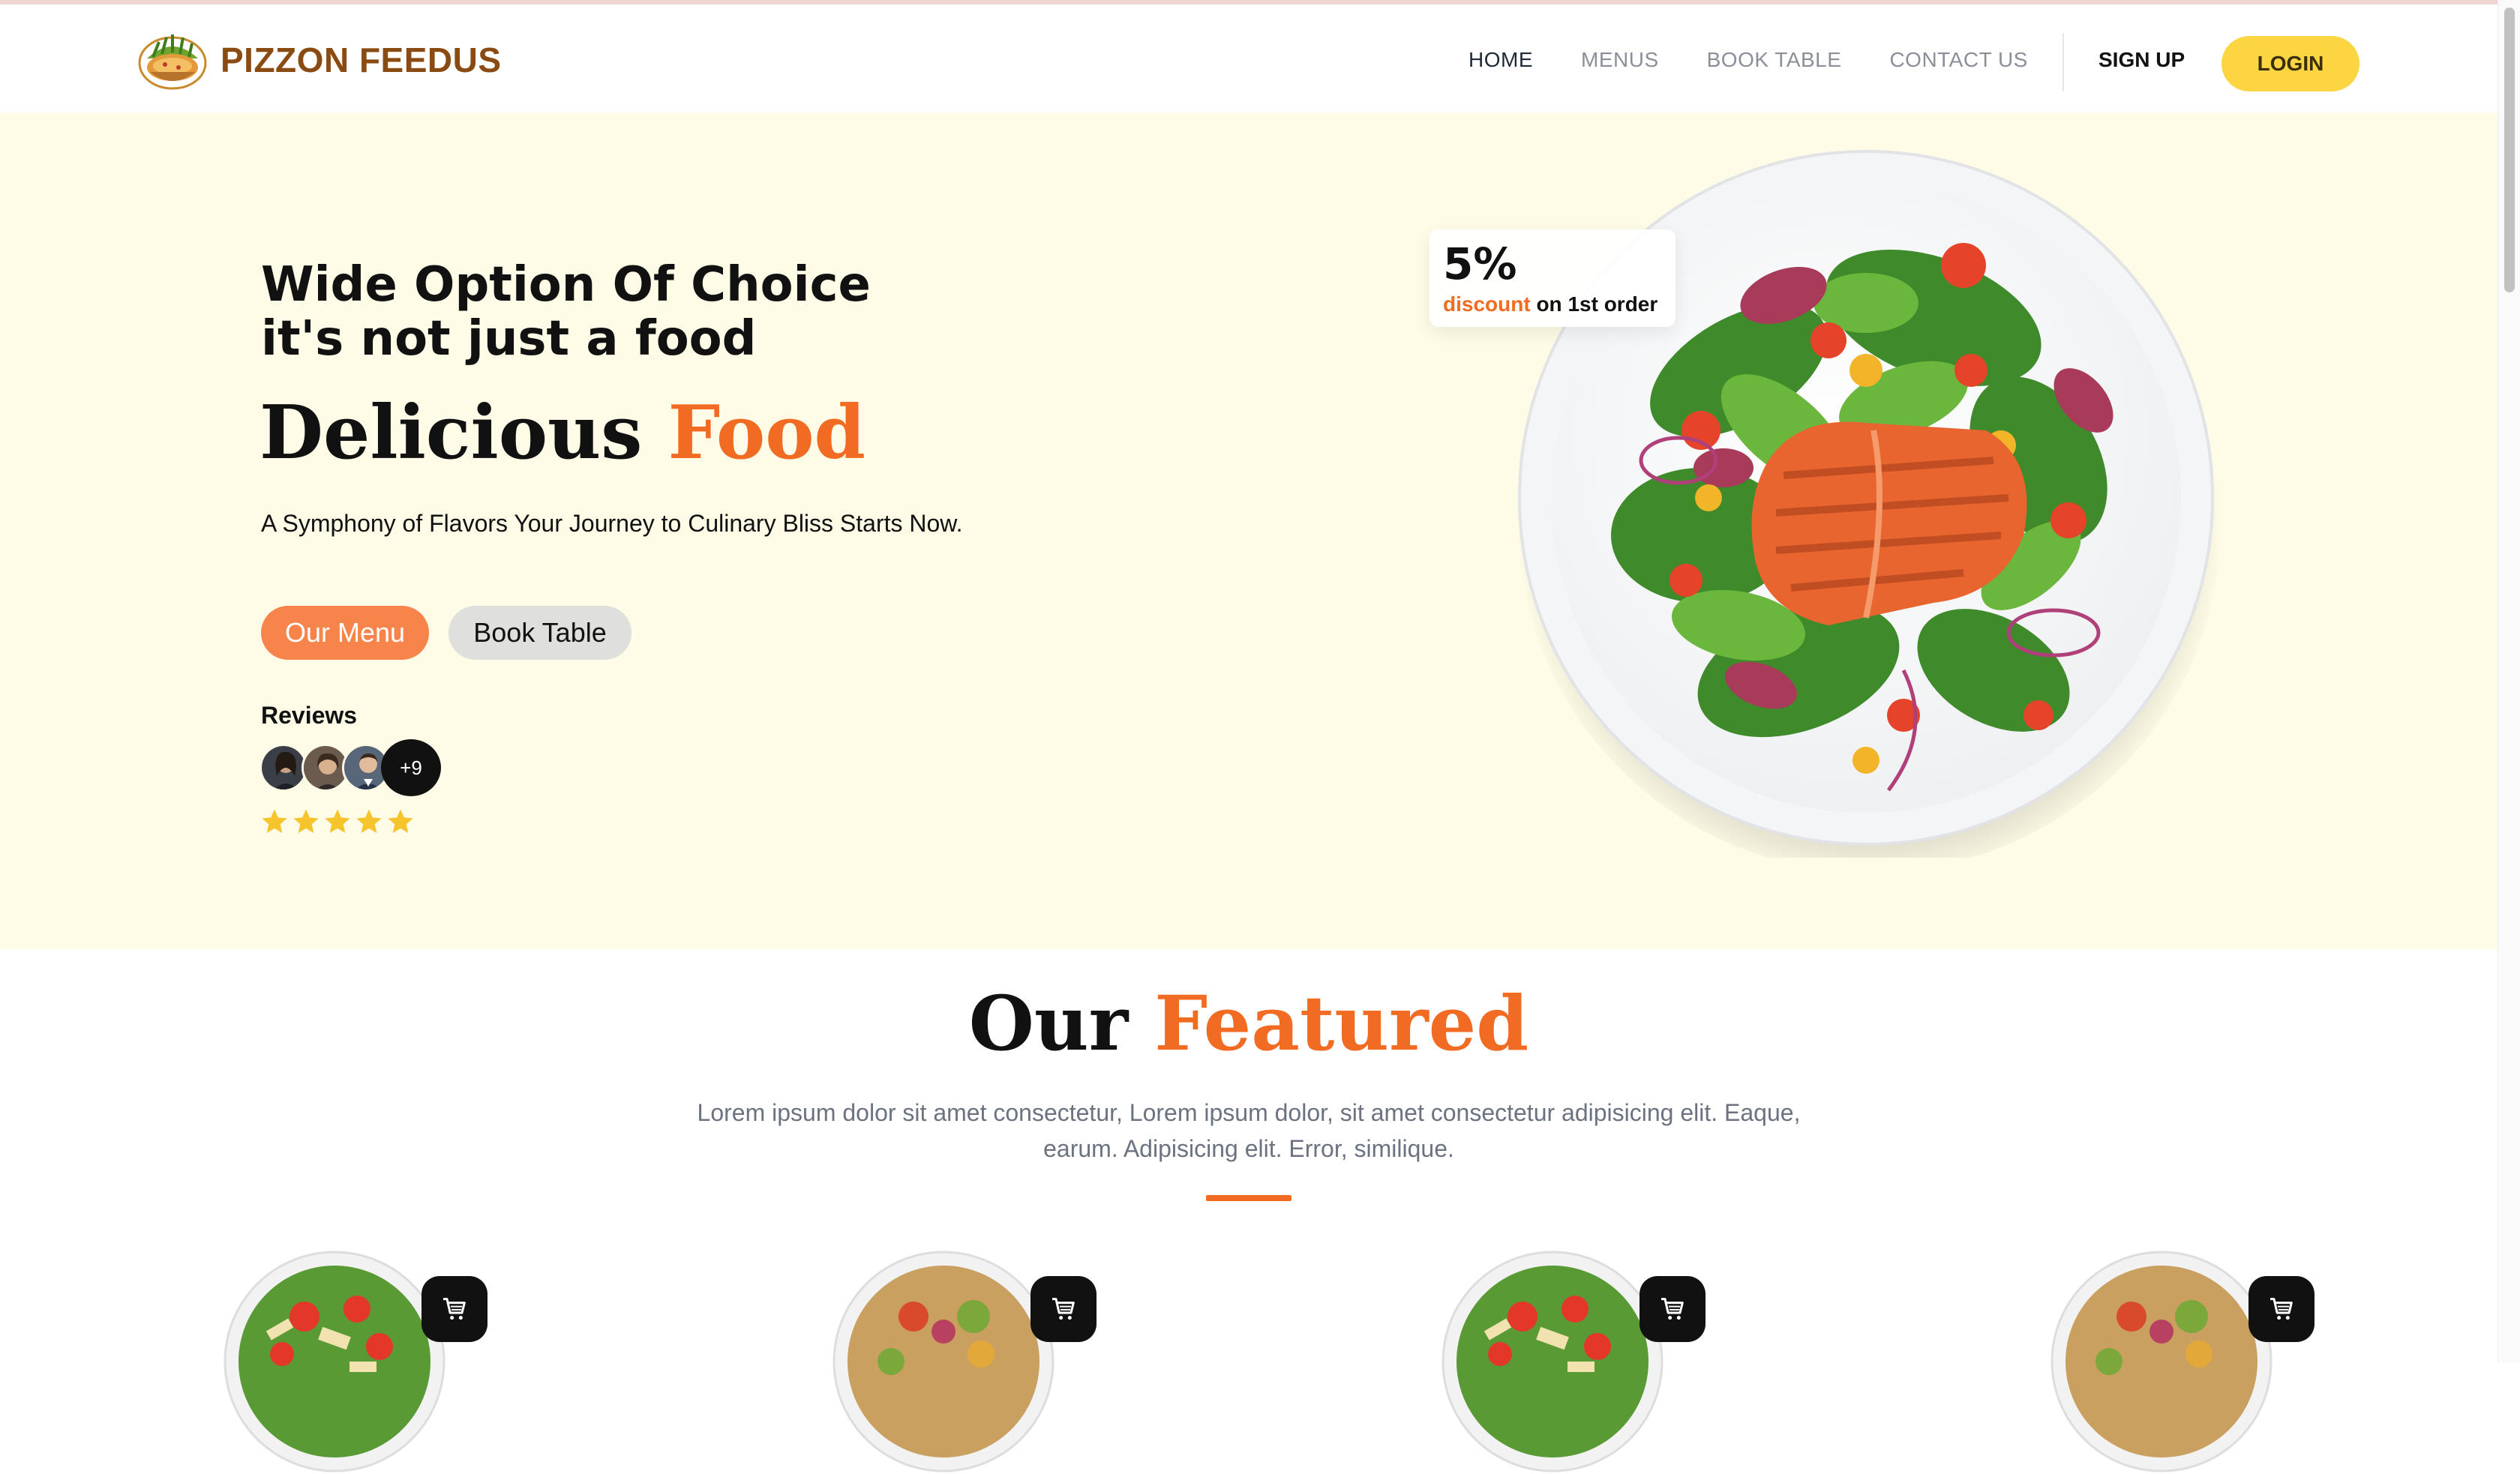  Describe the element at coordinates (566, 285) in the screenshot. I see `hero-tagline-line-1: Wide Option Of Choice` at that location.